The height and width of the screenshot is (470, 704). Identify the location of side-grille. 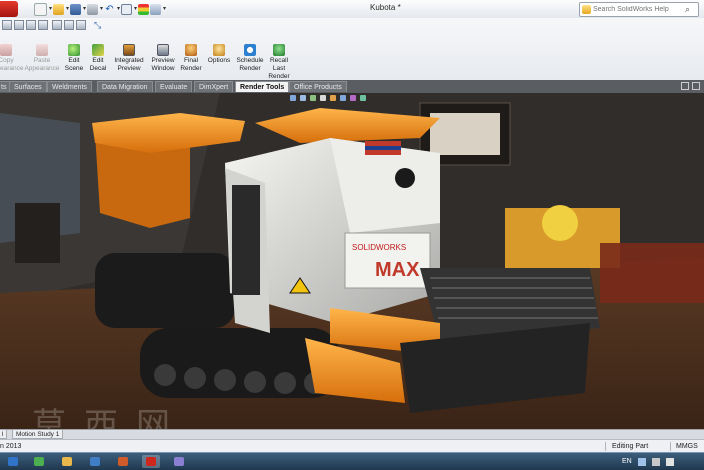
(246, 240).